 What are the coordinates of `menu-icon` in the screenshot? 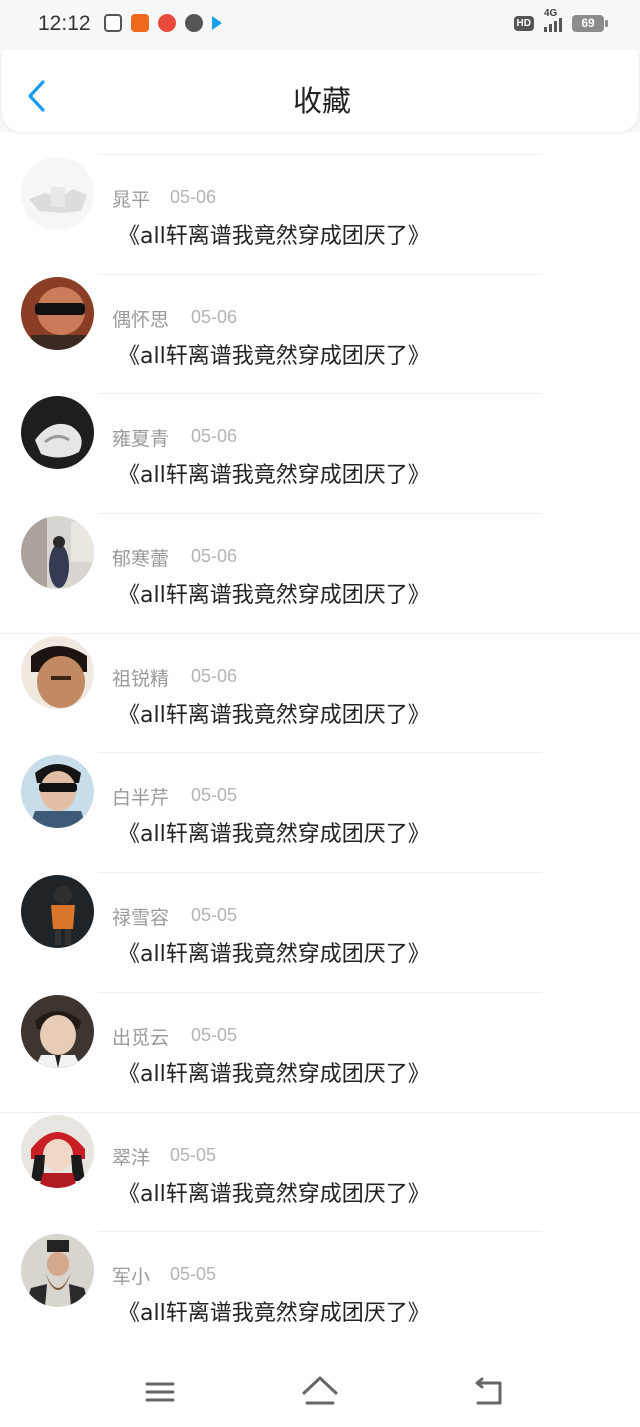 It's located at (160, 1392).